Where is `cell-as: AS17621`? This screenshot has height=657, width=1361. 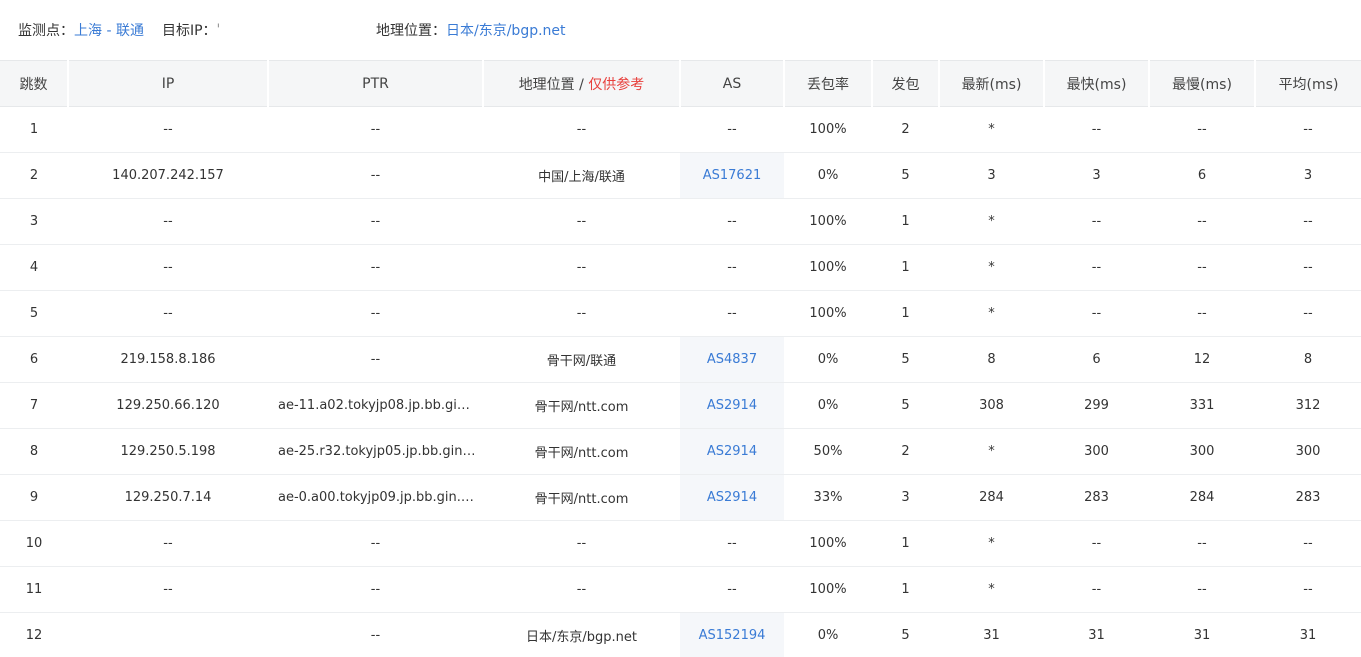
cell-as: AS17621 is located at coordinates (732, 175).